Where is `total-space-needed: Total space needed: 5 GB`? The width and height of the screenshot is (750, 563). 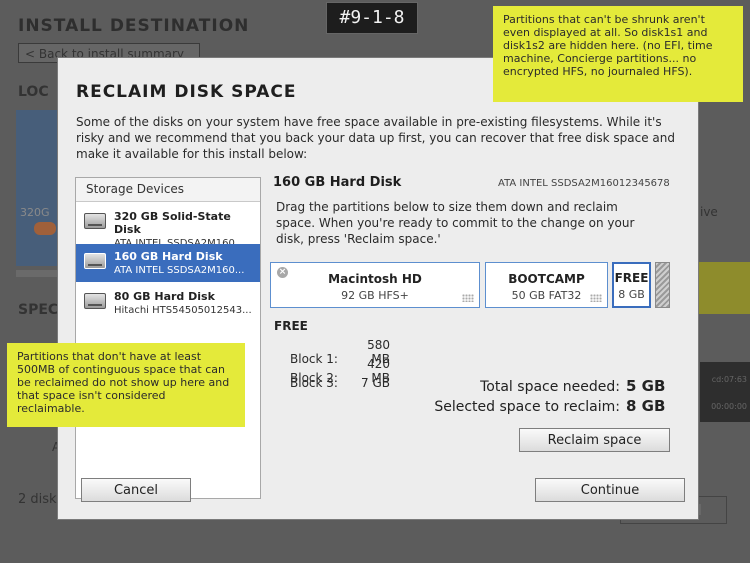 total-space-needed: Total space needed: 5 GB is located at coordinates (573, 386).